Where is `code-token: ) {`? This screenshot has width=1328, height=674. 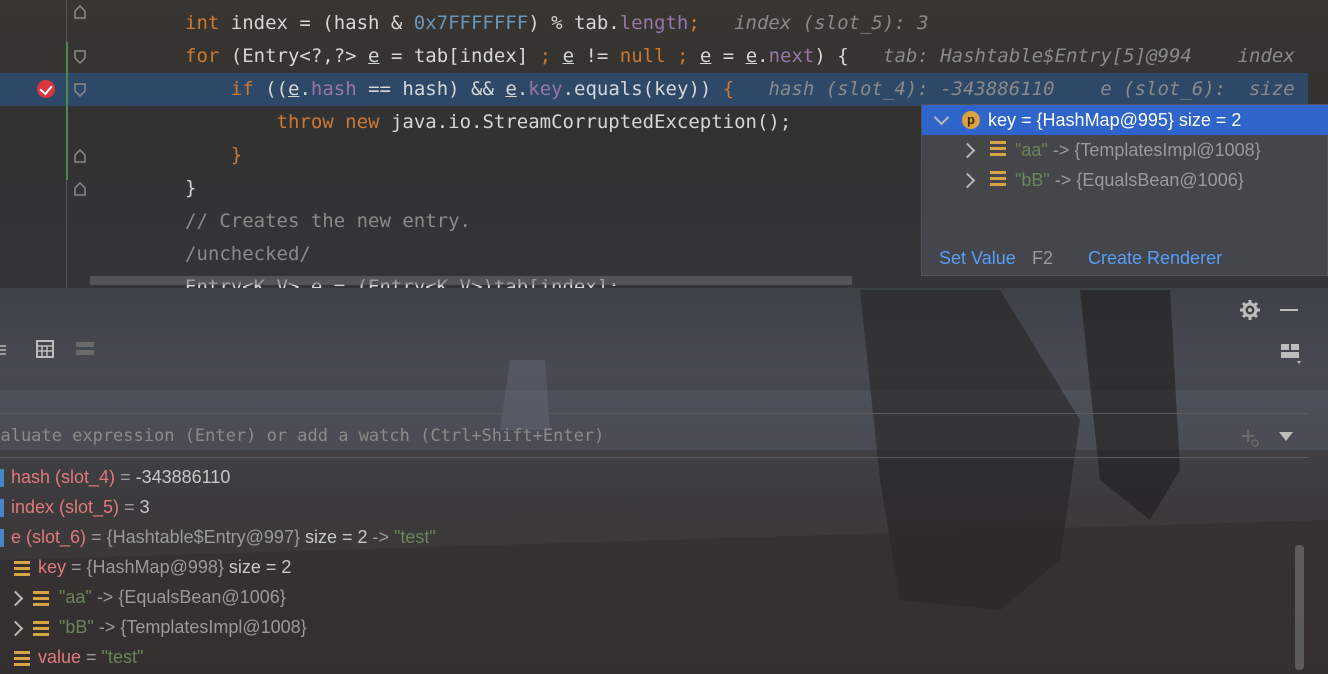
code-token: ) { is located at coordinates (831, 56).